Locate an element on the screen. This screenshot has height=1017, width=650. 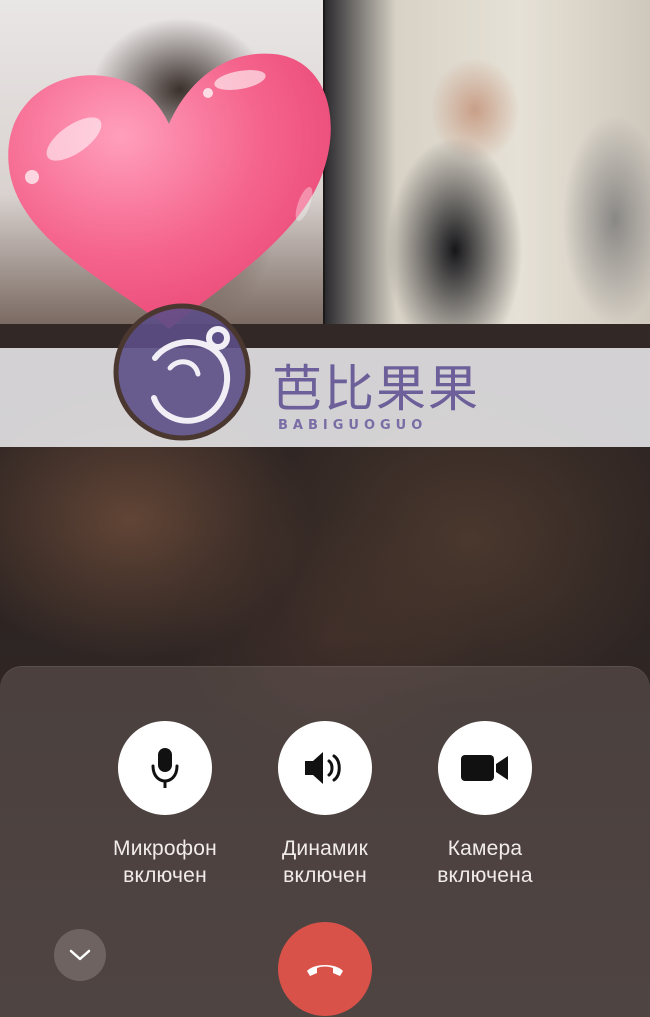
speaker-icon is located at coordinates (323, 768).